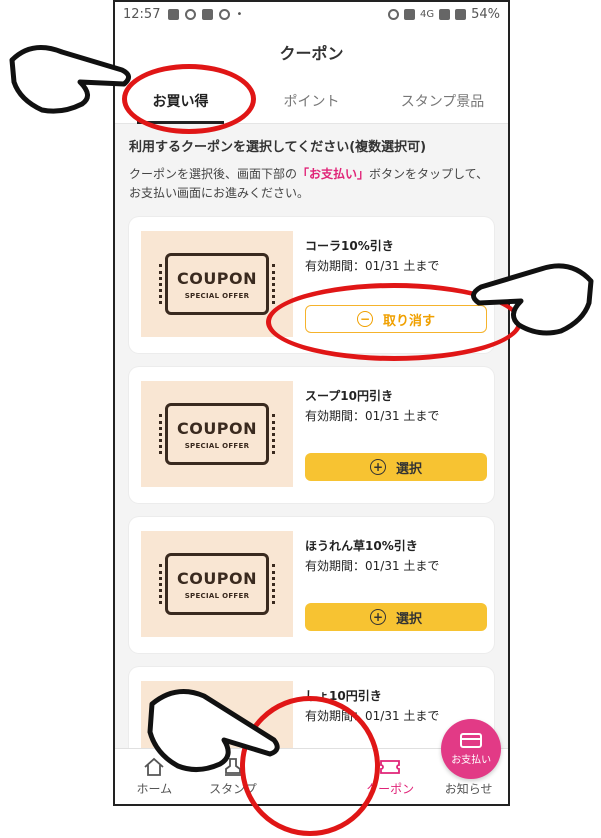 The width and height of the screenshot is (601, 838). Describe the element at coordinates (333, 174) in the screenshot. I see `instructions-highlight: 「お支払い」` at that location.